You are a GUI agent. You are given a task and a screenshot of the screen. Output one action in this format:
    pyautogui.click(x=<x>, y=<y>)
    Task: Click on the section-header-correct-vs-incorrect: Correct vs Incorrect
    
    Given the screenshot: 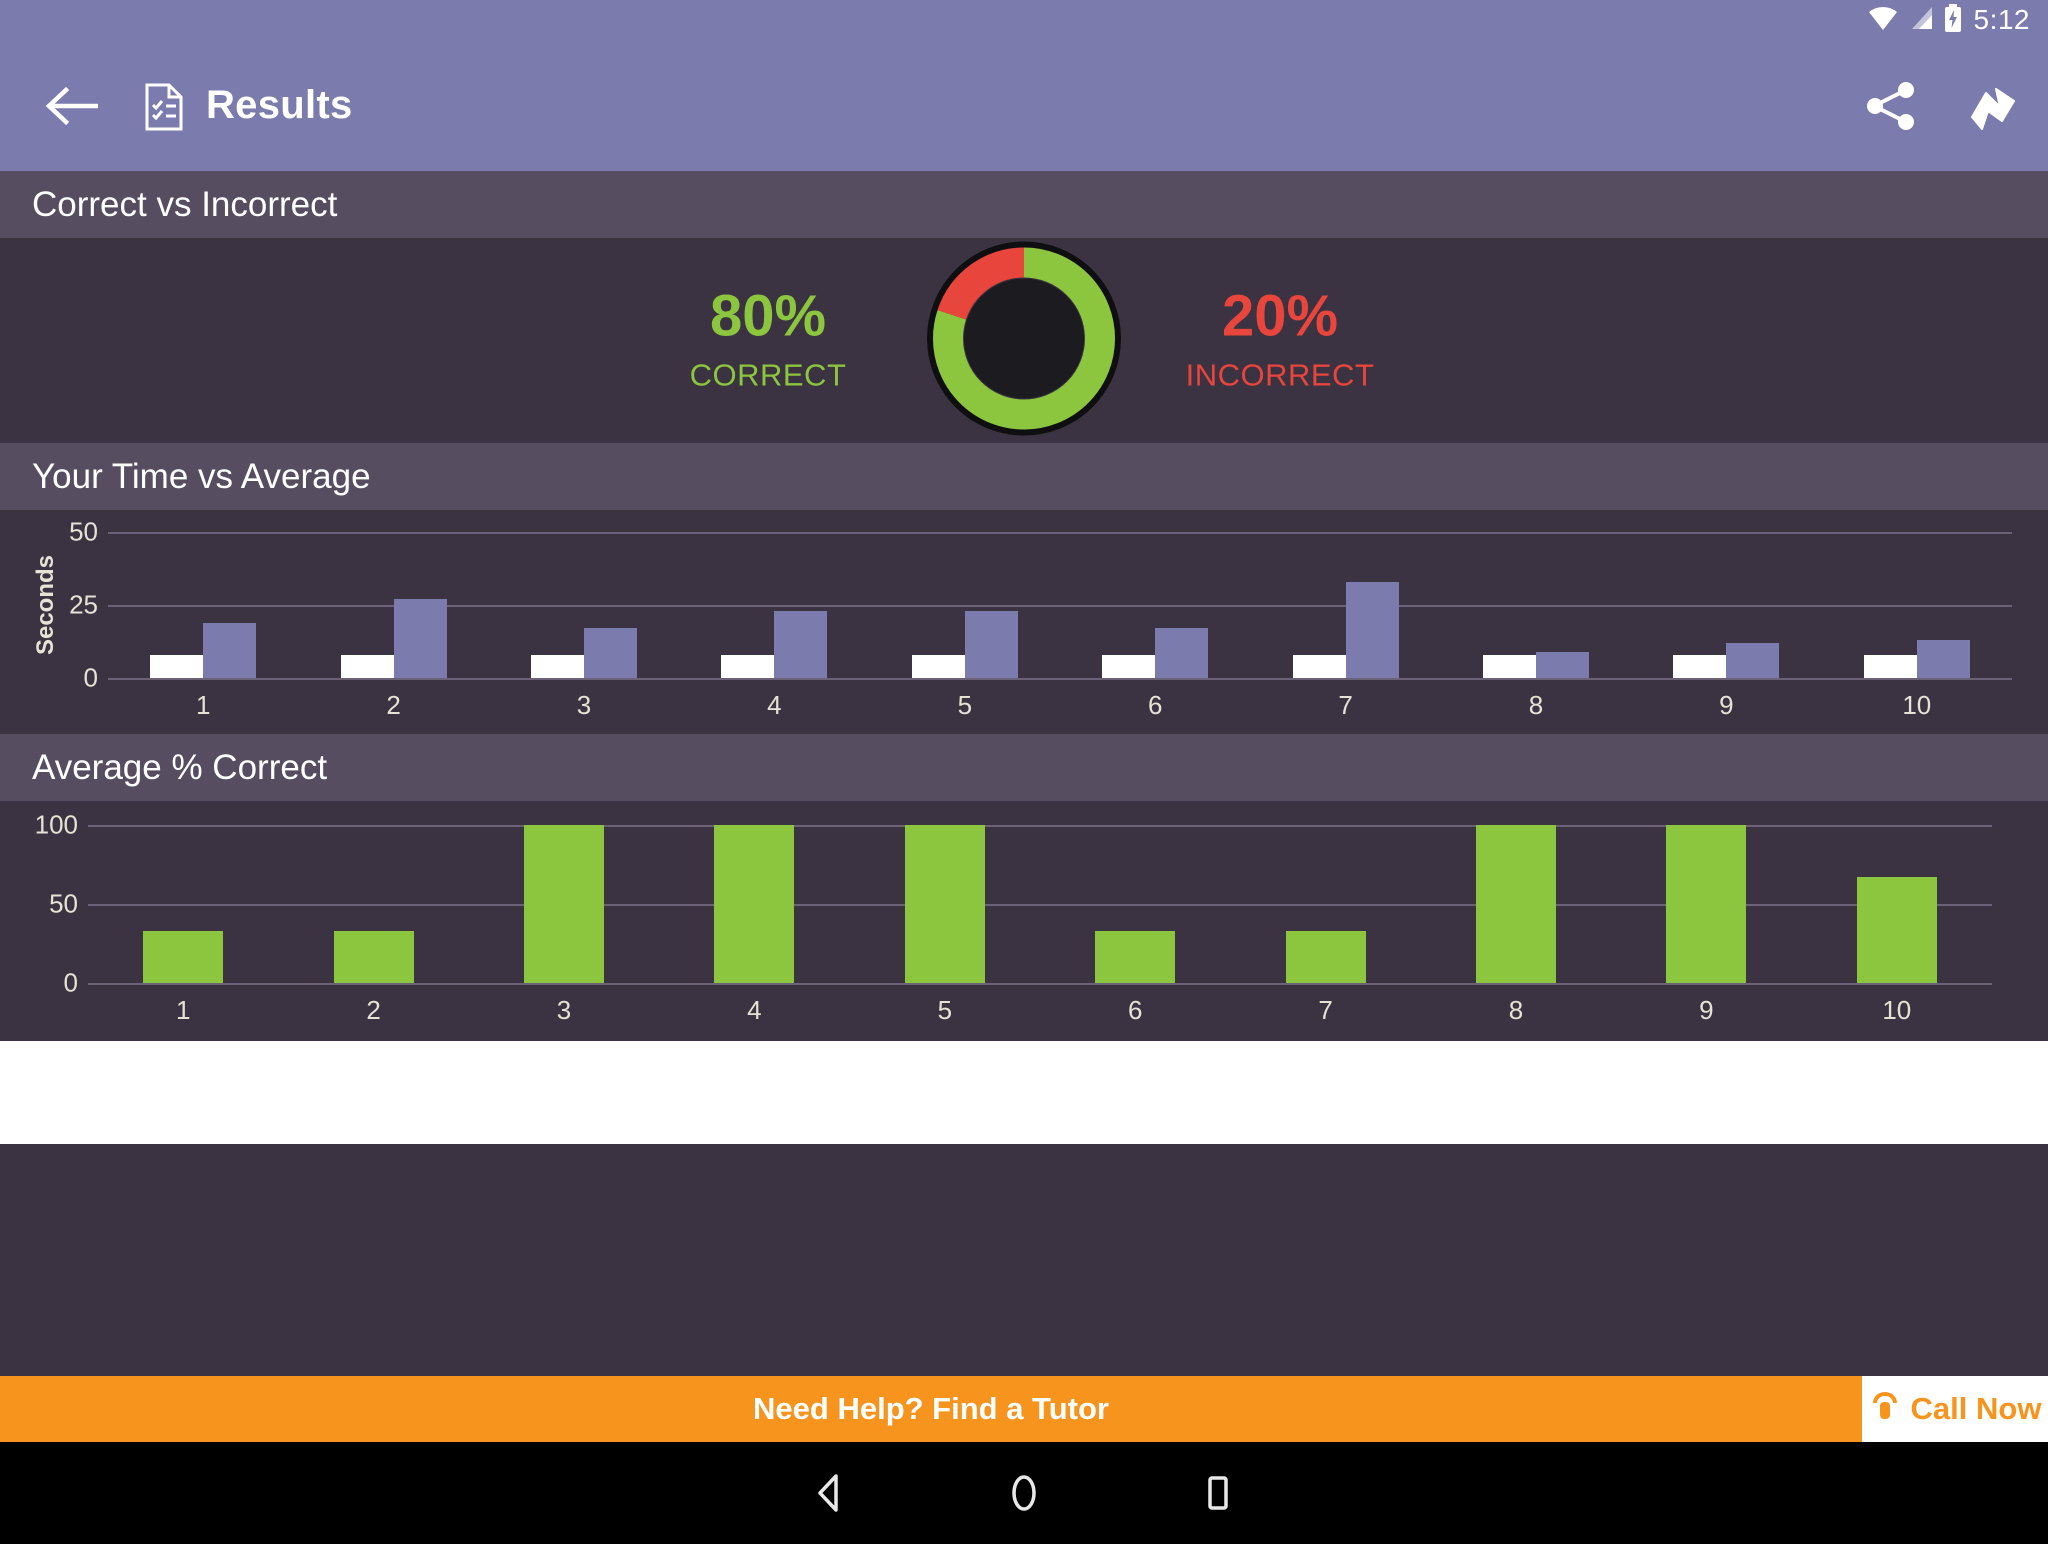 What is the action you would take?
    pyautogui.click(x=1024, y=204)
    